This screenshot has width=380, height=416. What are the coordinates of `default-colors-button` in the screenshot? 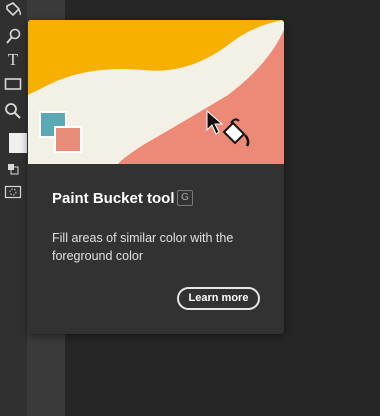 It's located at (14, 168).